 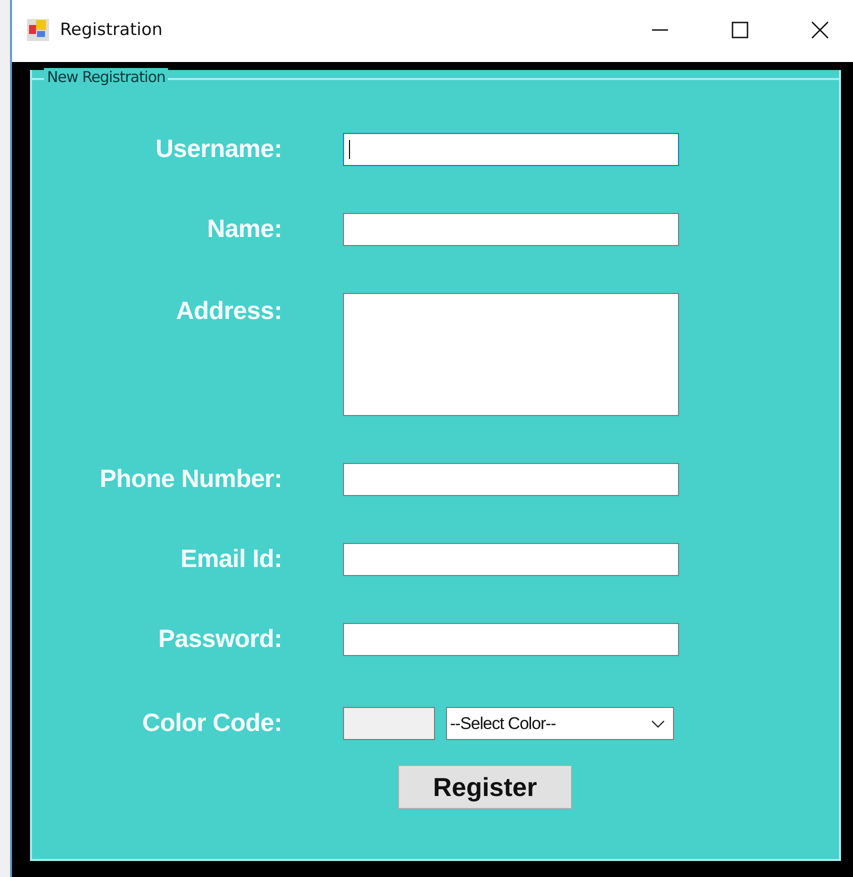 I want to click on close-icon, so click(x=820, y=30).